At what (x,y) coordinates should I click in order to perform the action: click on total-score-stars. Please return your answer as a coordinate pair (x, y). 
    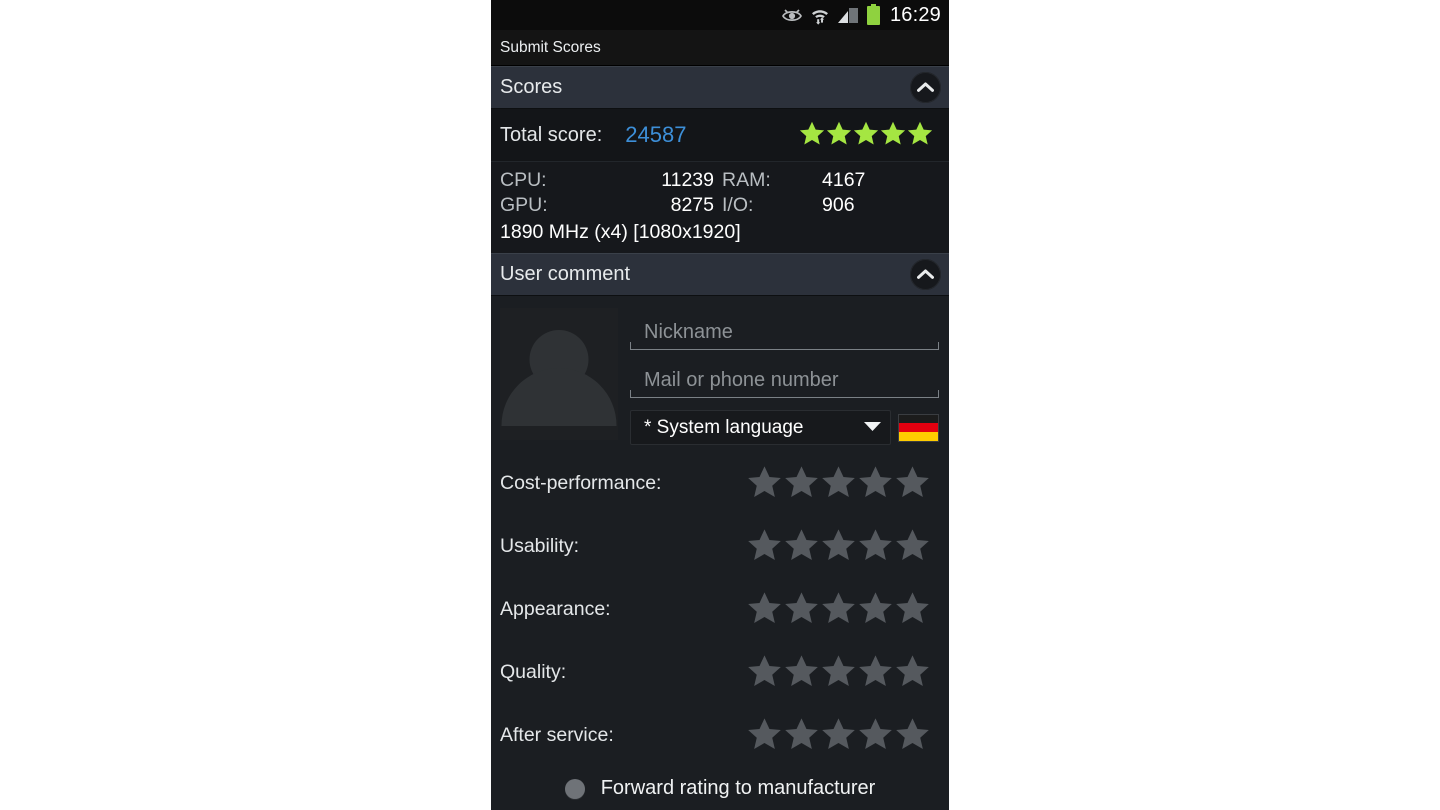
    Looking at the image, I should click on (866, 135).